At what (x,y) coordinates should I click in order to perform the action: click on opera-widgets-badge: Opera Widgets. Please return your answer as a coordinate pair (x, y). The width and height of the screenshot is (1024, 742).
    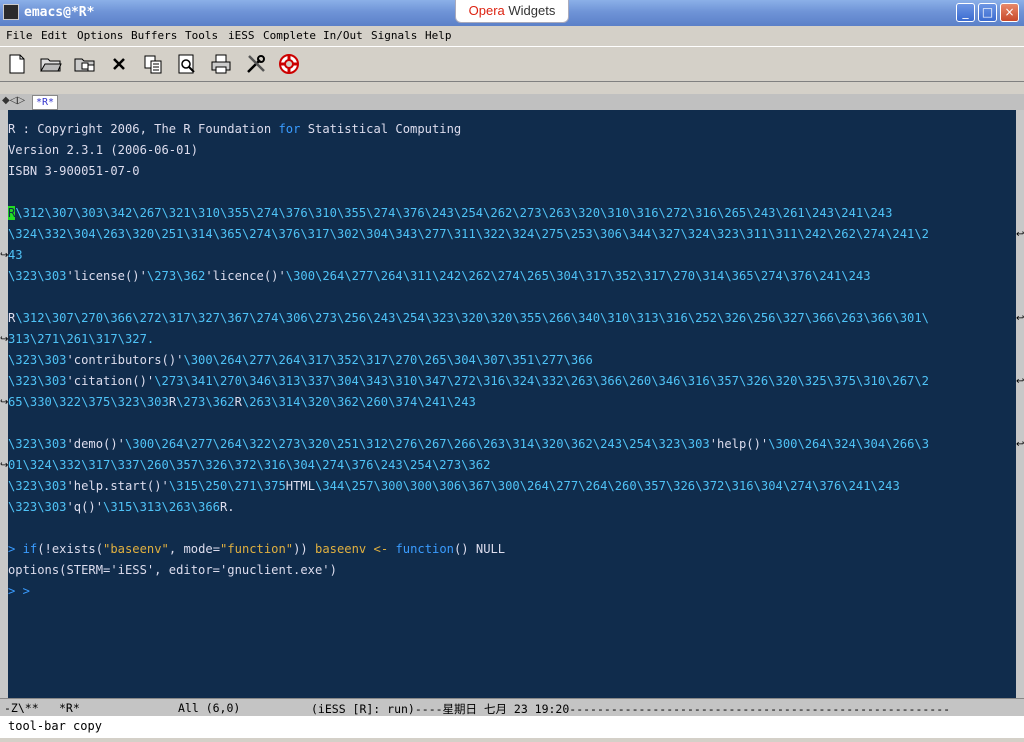
    Looking at the image, I should click on (512, 11).